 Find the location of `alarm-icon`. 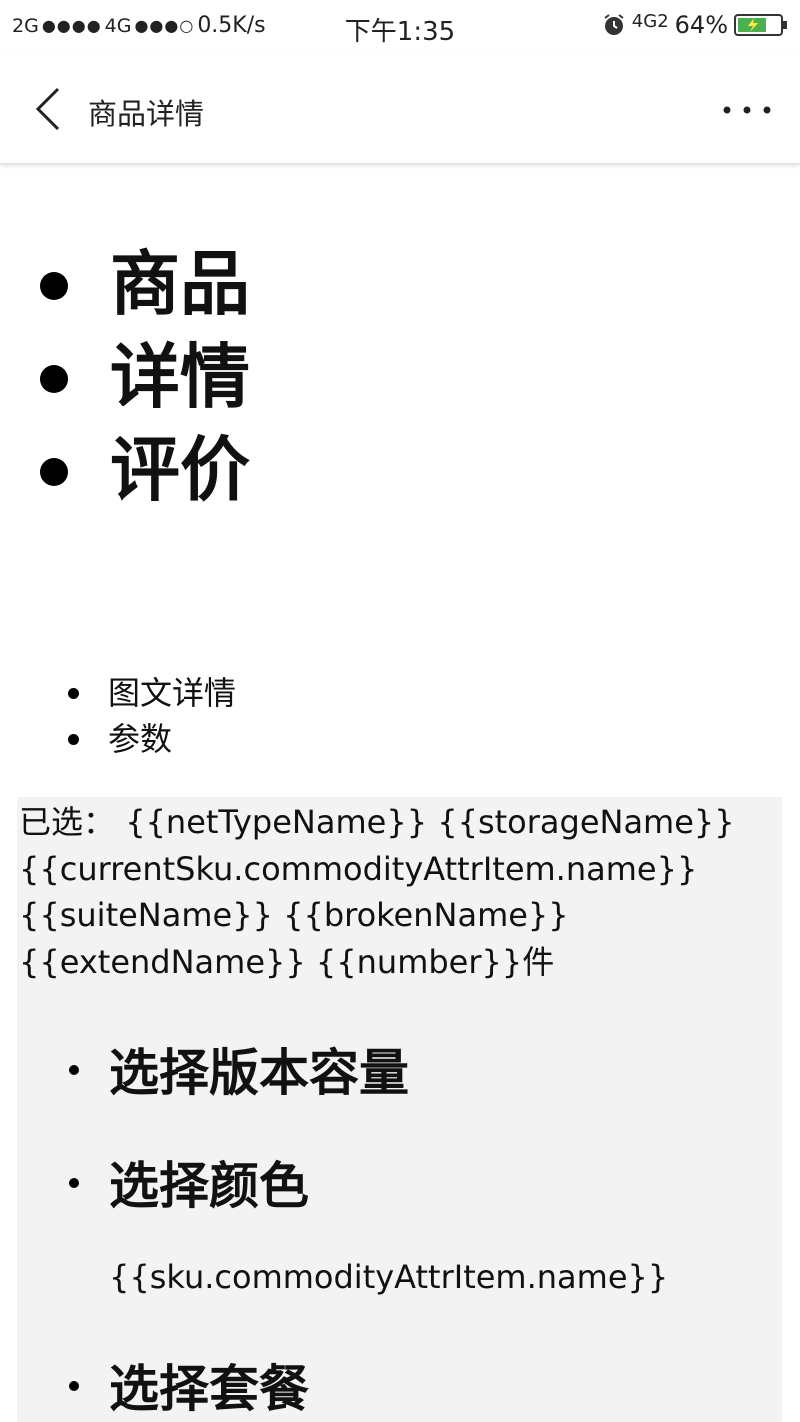

alarm-icon is located at coordinates (614, 24).